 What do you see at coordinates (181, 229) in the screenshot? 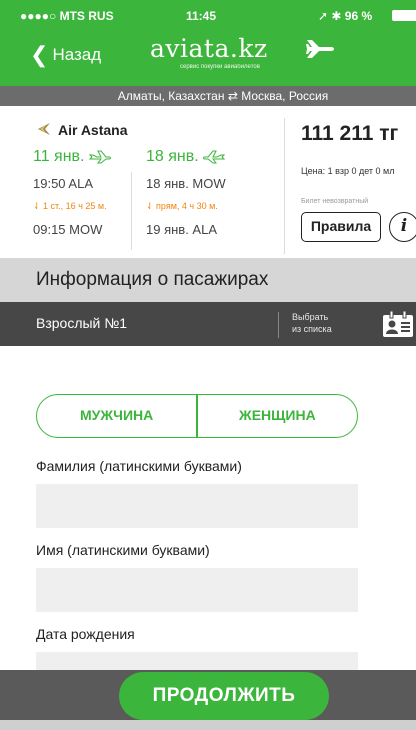
I see `return-arrival: 19 янв. ALA` at bounding box center [181, 229].